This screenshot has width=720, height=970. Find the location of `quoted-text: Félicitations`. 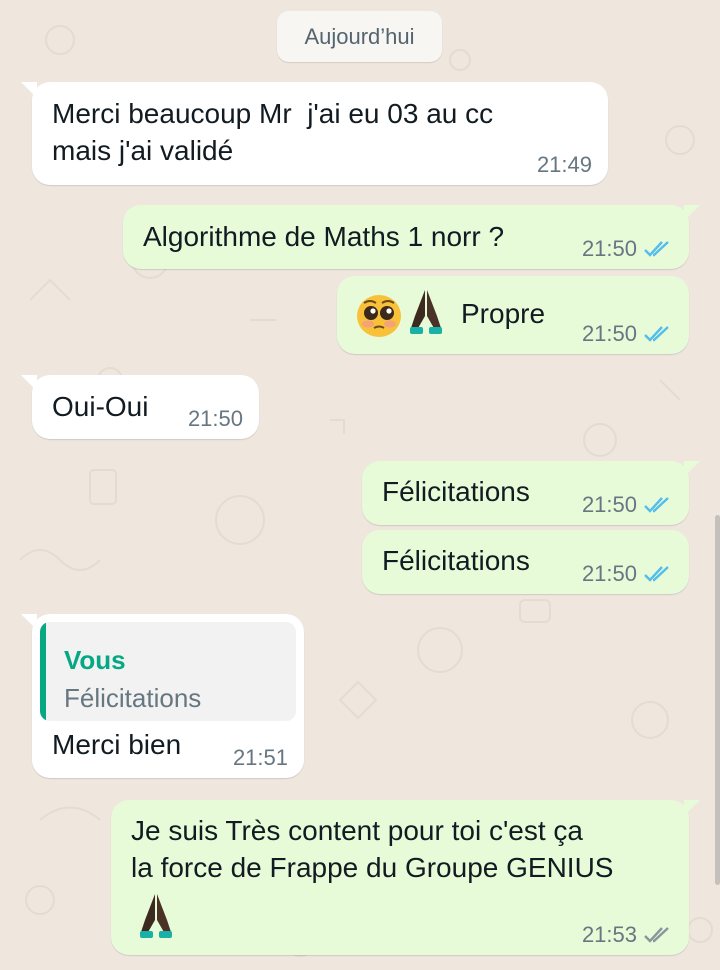

quoted-text: Félicitations is located at coordinates (133, 698).